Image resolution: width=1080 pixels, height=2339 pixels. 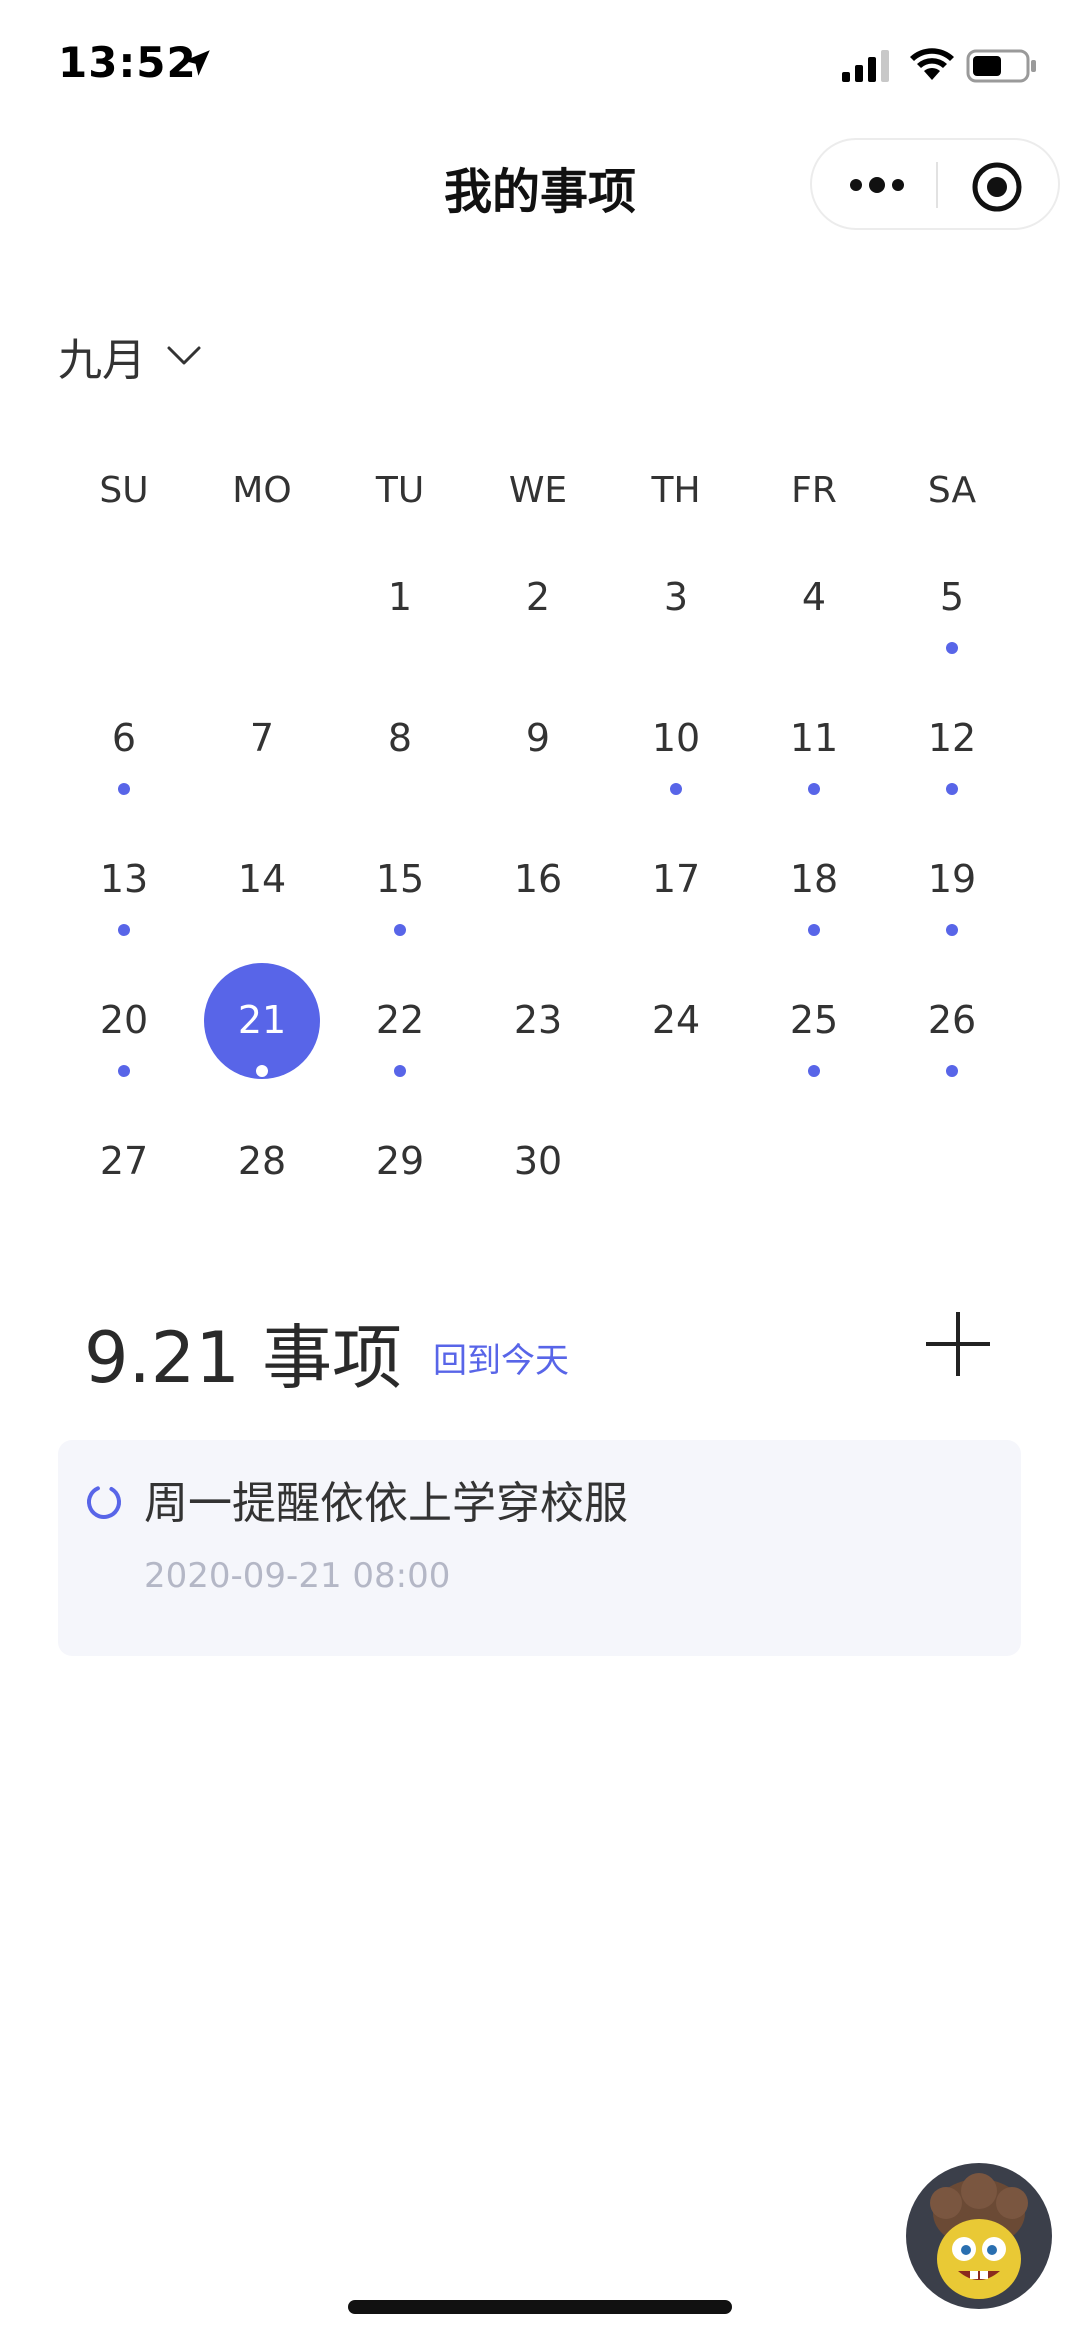 I want to click on calendar-day: 8, so click(x=400, y=751).